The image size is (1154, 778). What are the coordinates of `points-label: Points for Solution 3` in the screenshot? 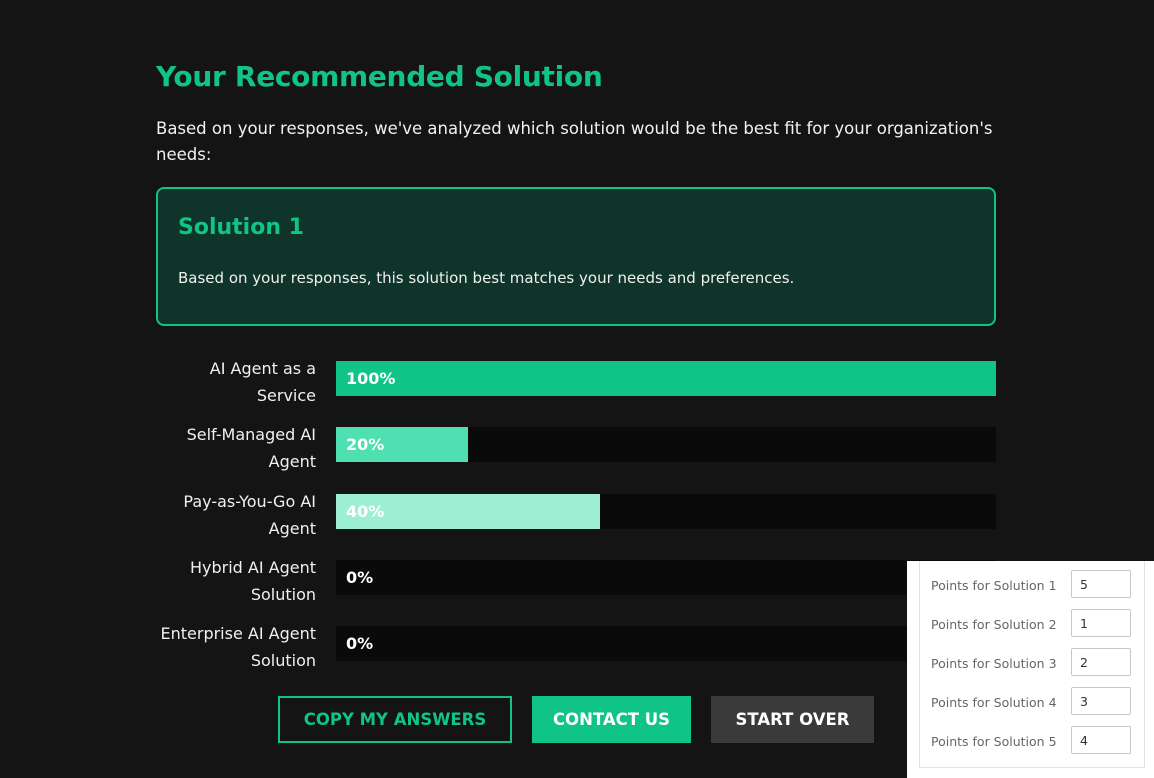 It's located at (994, 663).